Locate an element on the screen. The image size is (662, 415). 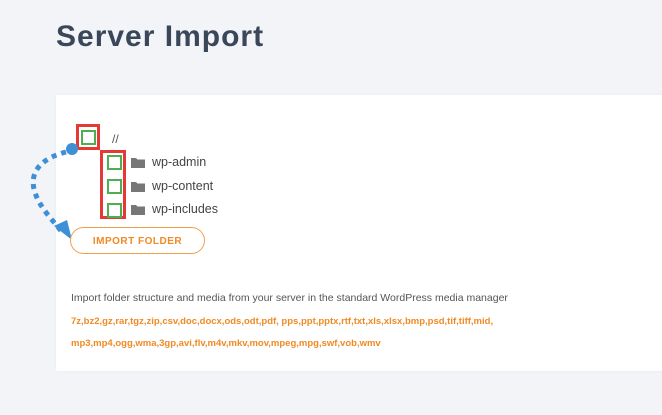
checkbox-wp-content is located at coordinates (114, 186).